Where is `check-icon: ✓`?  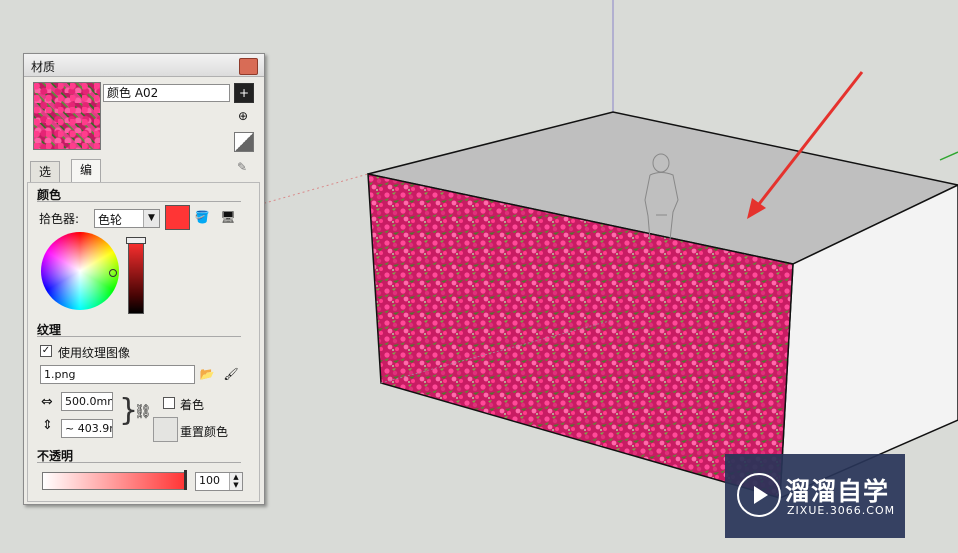 check-icon: ✓ is located at coordinates (46, 350).